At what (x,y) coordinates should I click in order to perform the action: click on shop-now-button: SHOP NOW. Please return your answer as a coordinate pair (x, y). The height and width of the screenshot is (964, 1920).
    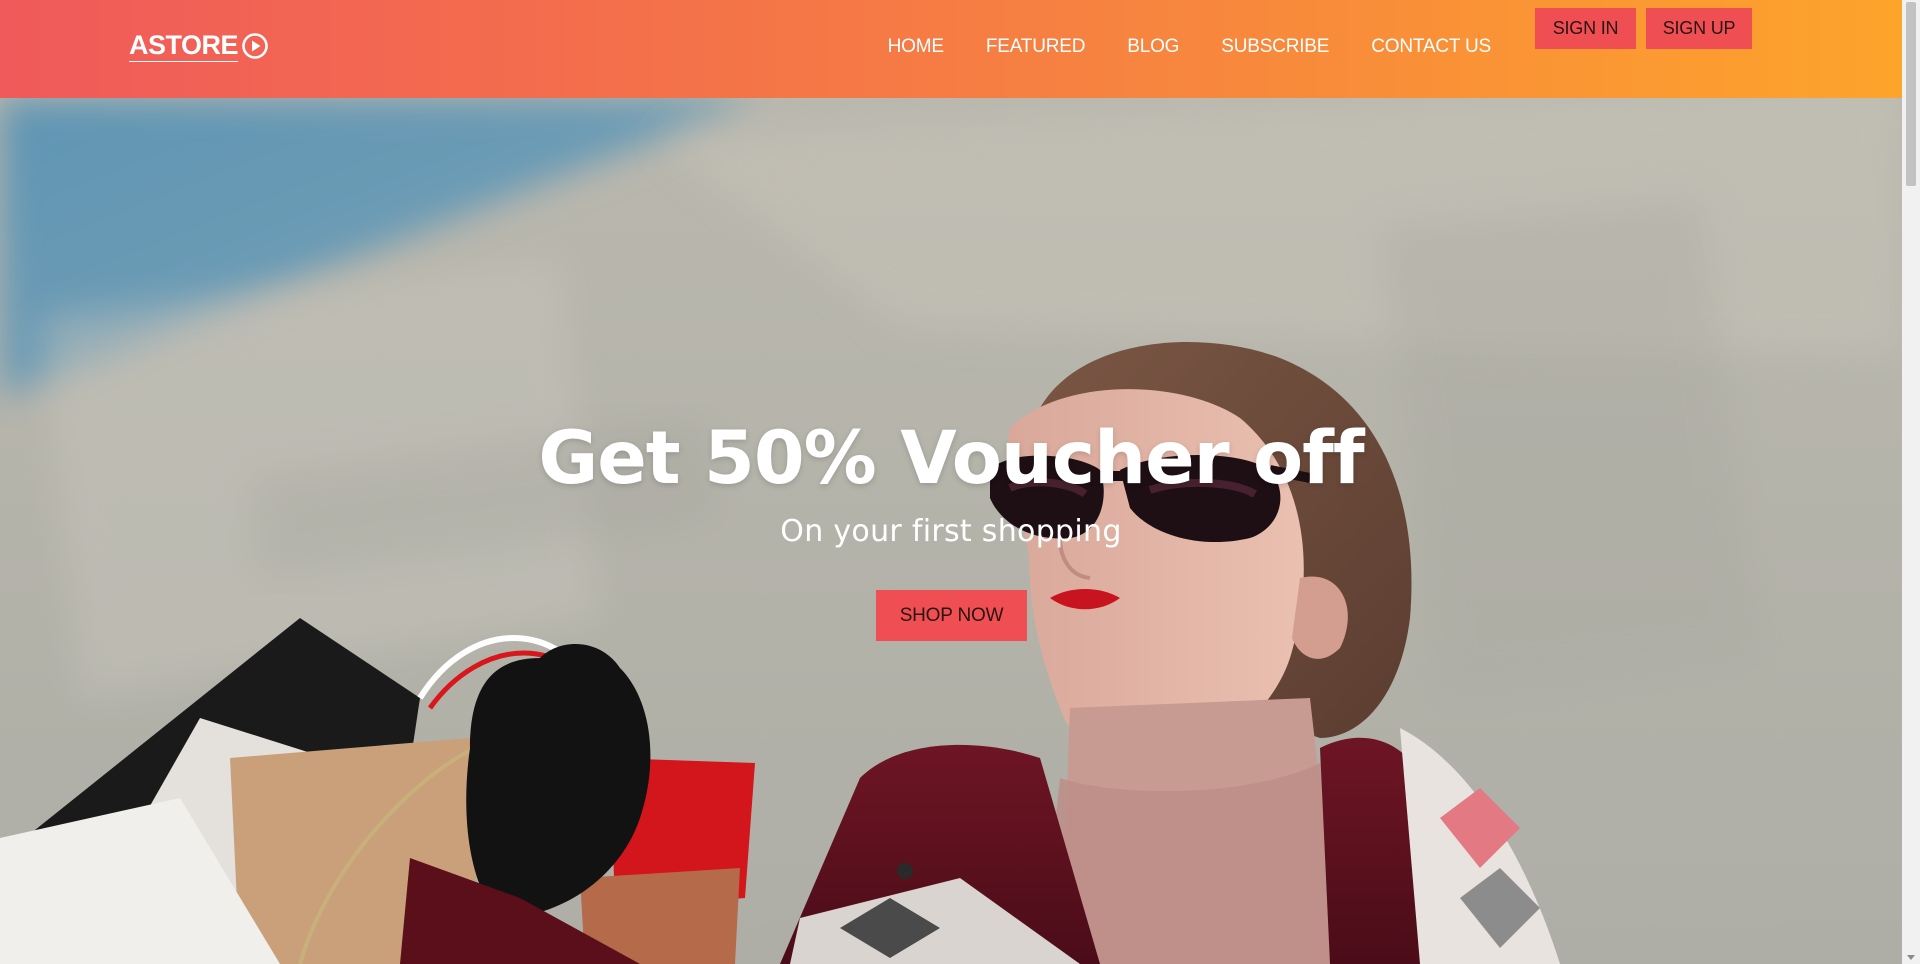
    Looking at the image, I should click on (951, 615).